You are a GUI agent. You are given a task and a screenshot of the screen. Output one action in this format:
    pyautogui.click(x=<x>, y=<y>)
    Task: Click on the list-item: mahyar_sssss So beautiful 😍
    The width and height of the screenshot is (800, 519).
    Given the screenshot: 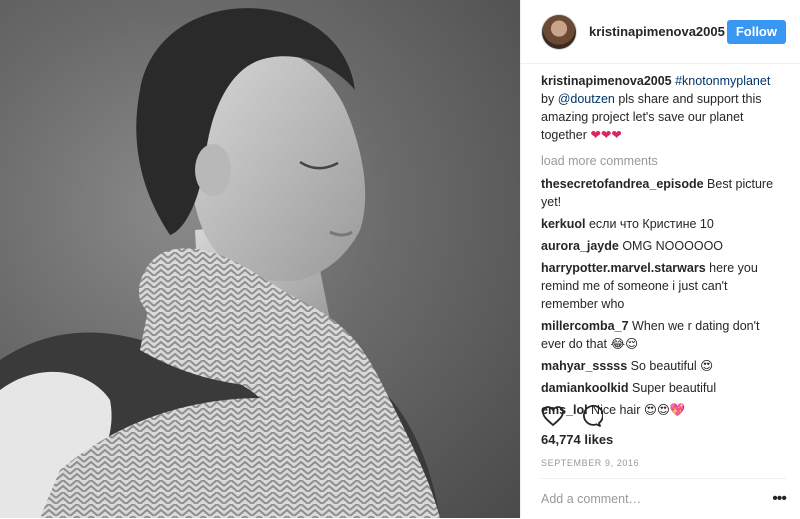 What is the action you would take?
    pyautogui.click(x=663, y=366)
    